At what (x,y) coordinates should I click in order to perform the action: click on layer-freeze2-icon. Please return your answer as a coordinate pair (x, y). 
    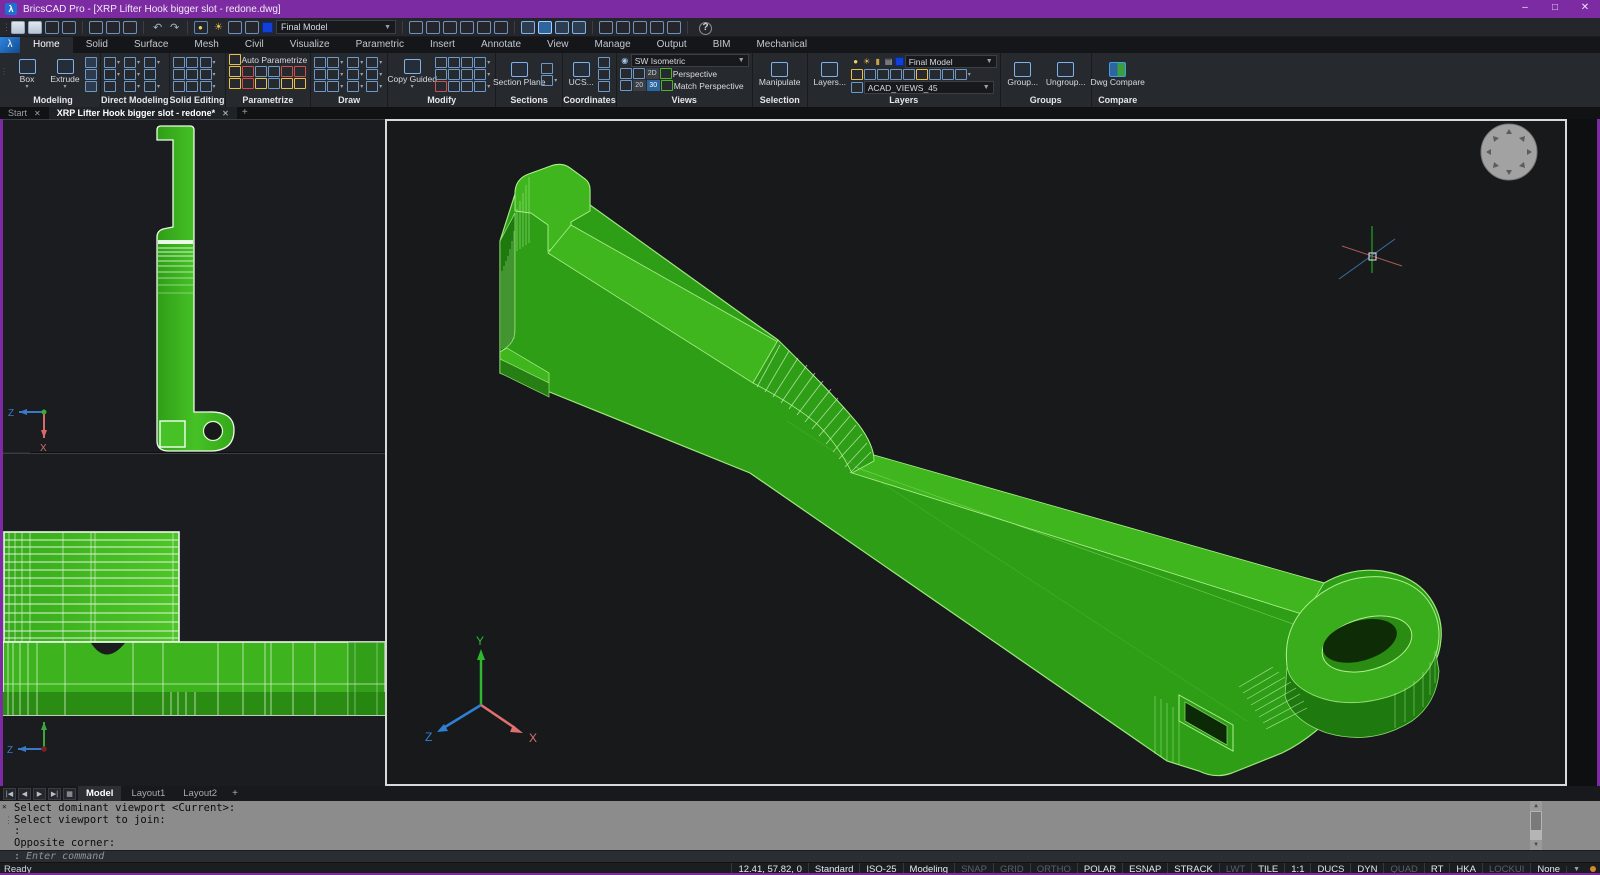
    Looking at the image, I should click on (882, 74).